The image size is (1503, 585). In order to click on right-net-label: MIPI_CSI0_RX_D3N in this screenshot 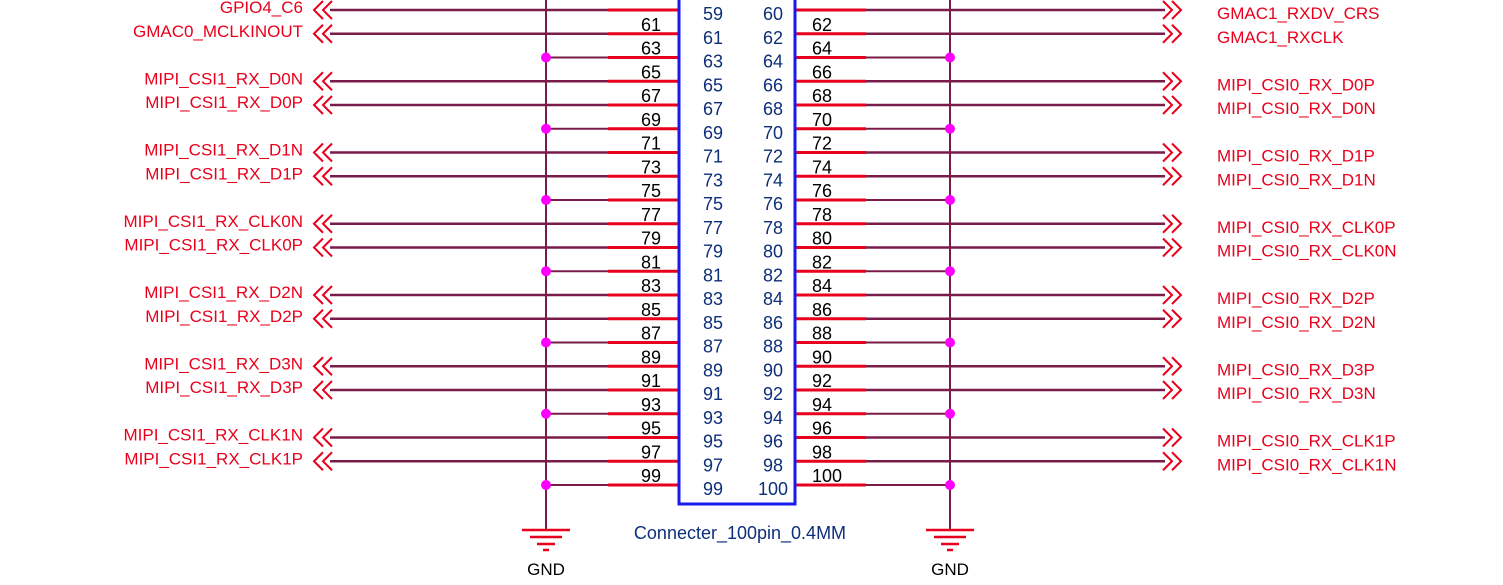, I will do `click(1296, 393)`.